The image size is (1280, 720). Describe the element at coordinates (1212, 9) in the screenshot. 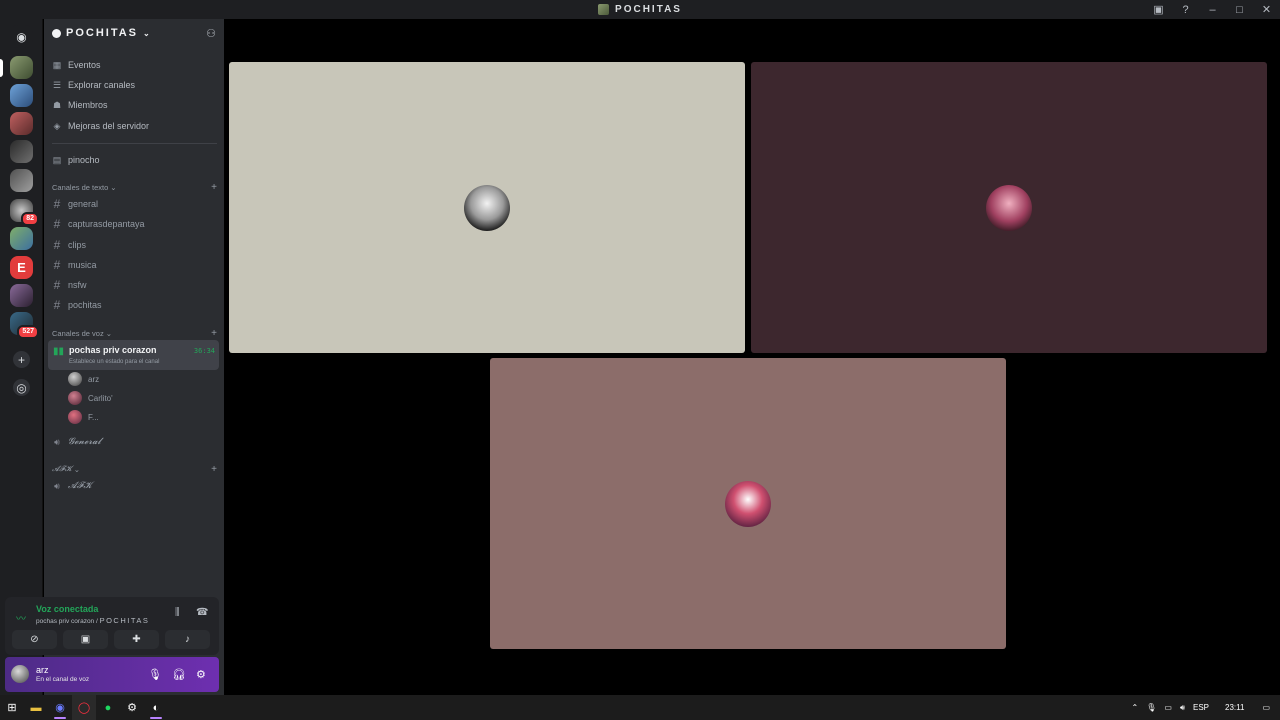

I see `minimize-button: –` at that location.